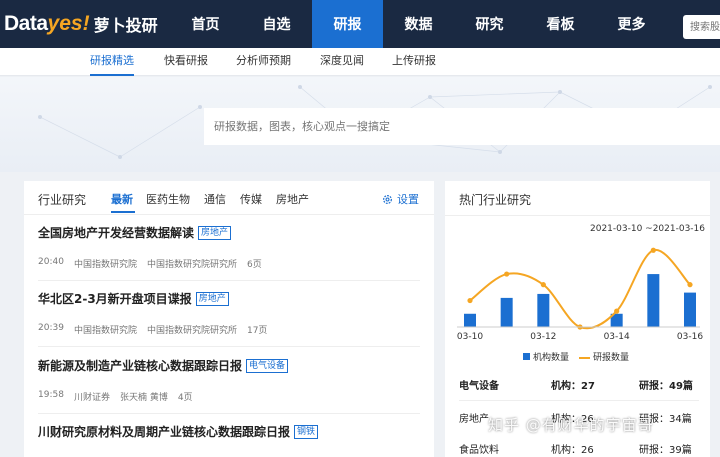 This screenshot has width=720, height=457. Describe the element at coordinates (560, 24) in the screenshot. I see `nav-item-board: 看板` at that location.